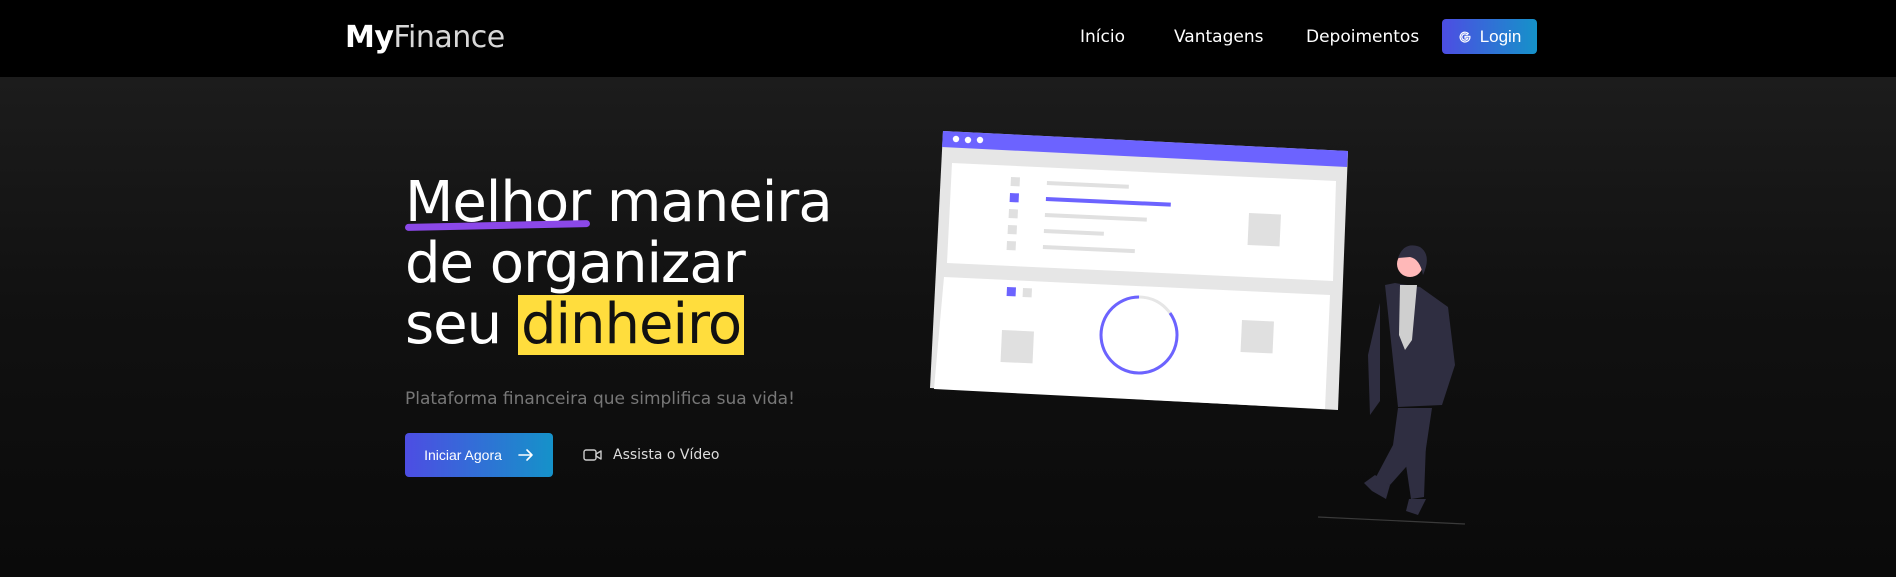 The image size is (1896, 577). What do you see at coordinates (719, 202) in the screenshot?
I see `headline-line1-rest: maneira` at bounding box center [719, 202].